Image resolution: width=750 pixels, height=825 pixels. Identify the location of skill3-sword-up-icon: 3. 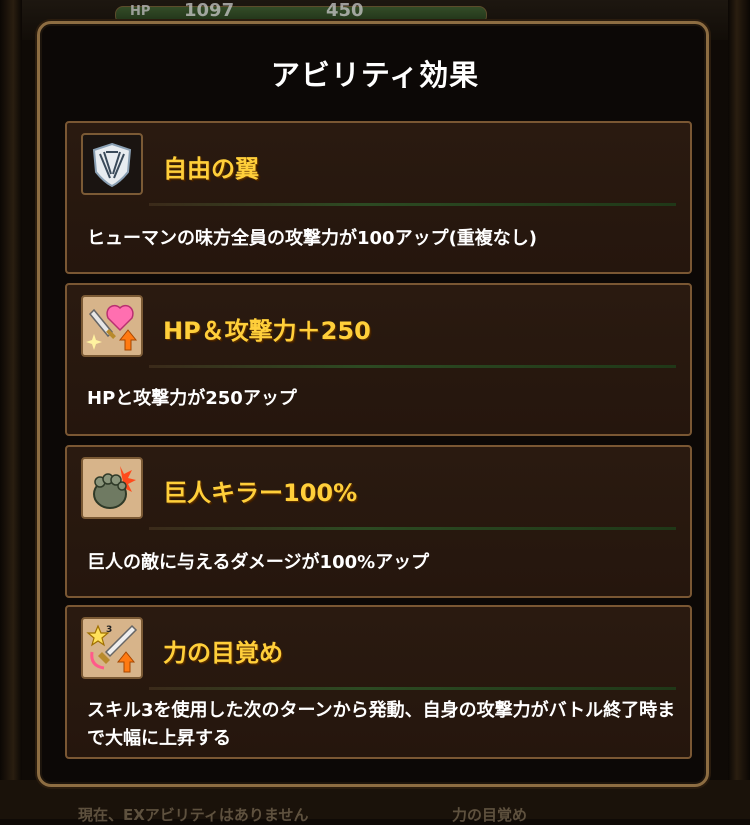
(112, 648).